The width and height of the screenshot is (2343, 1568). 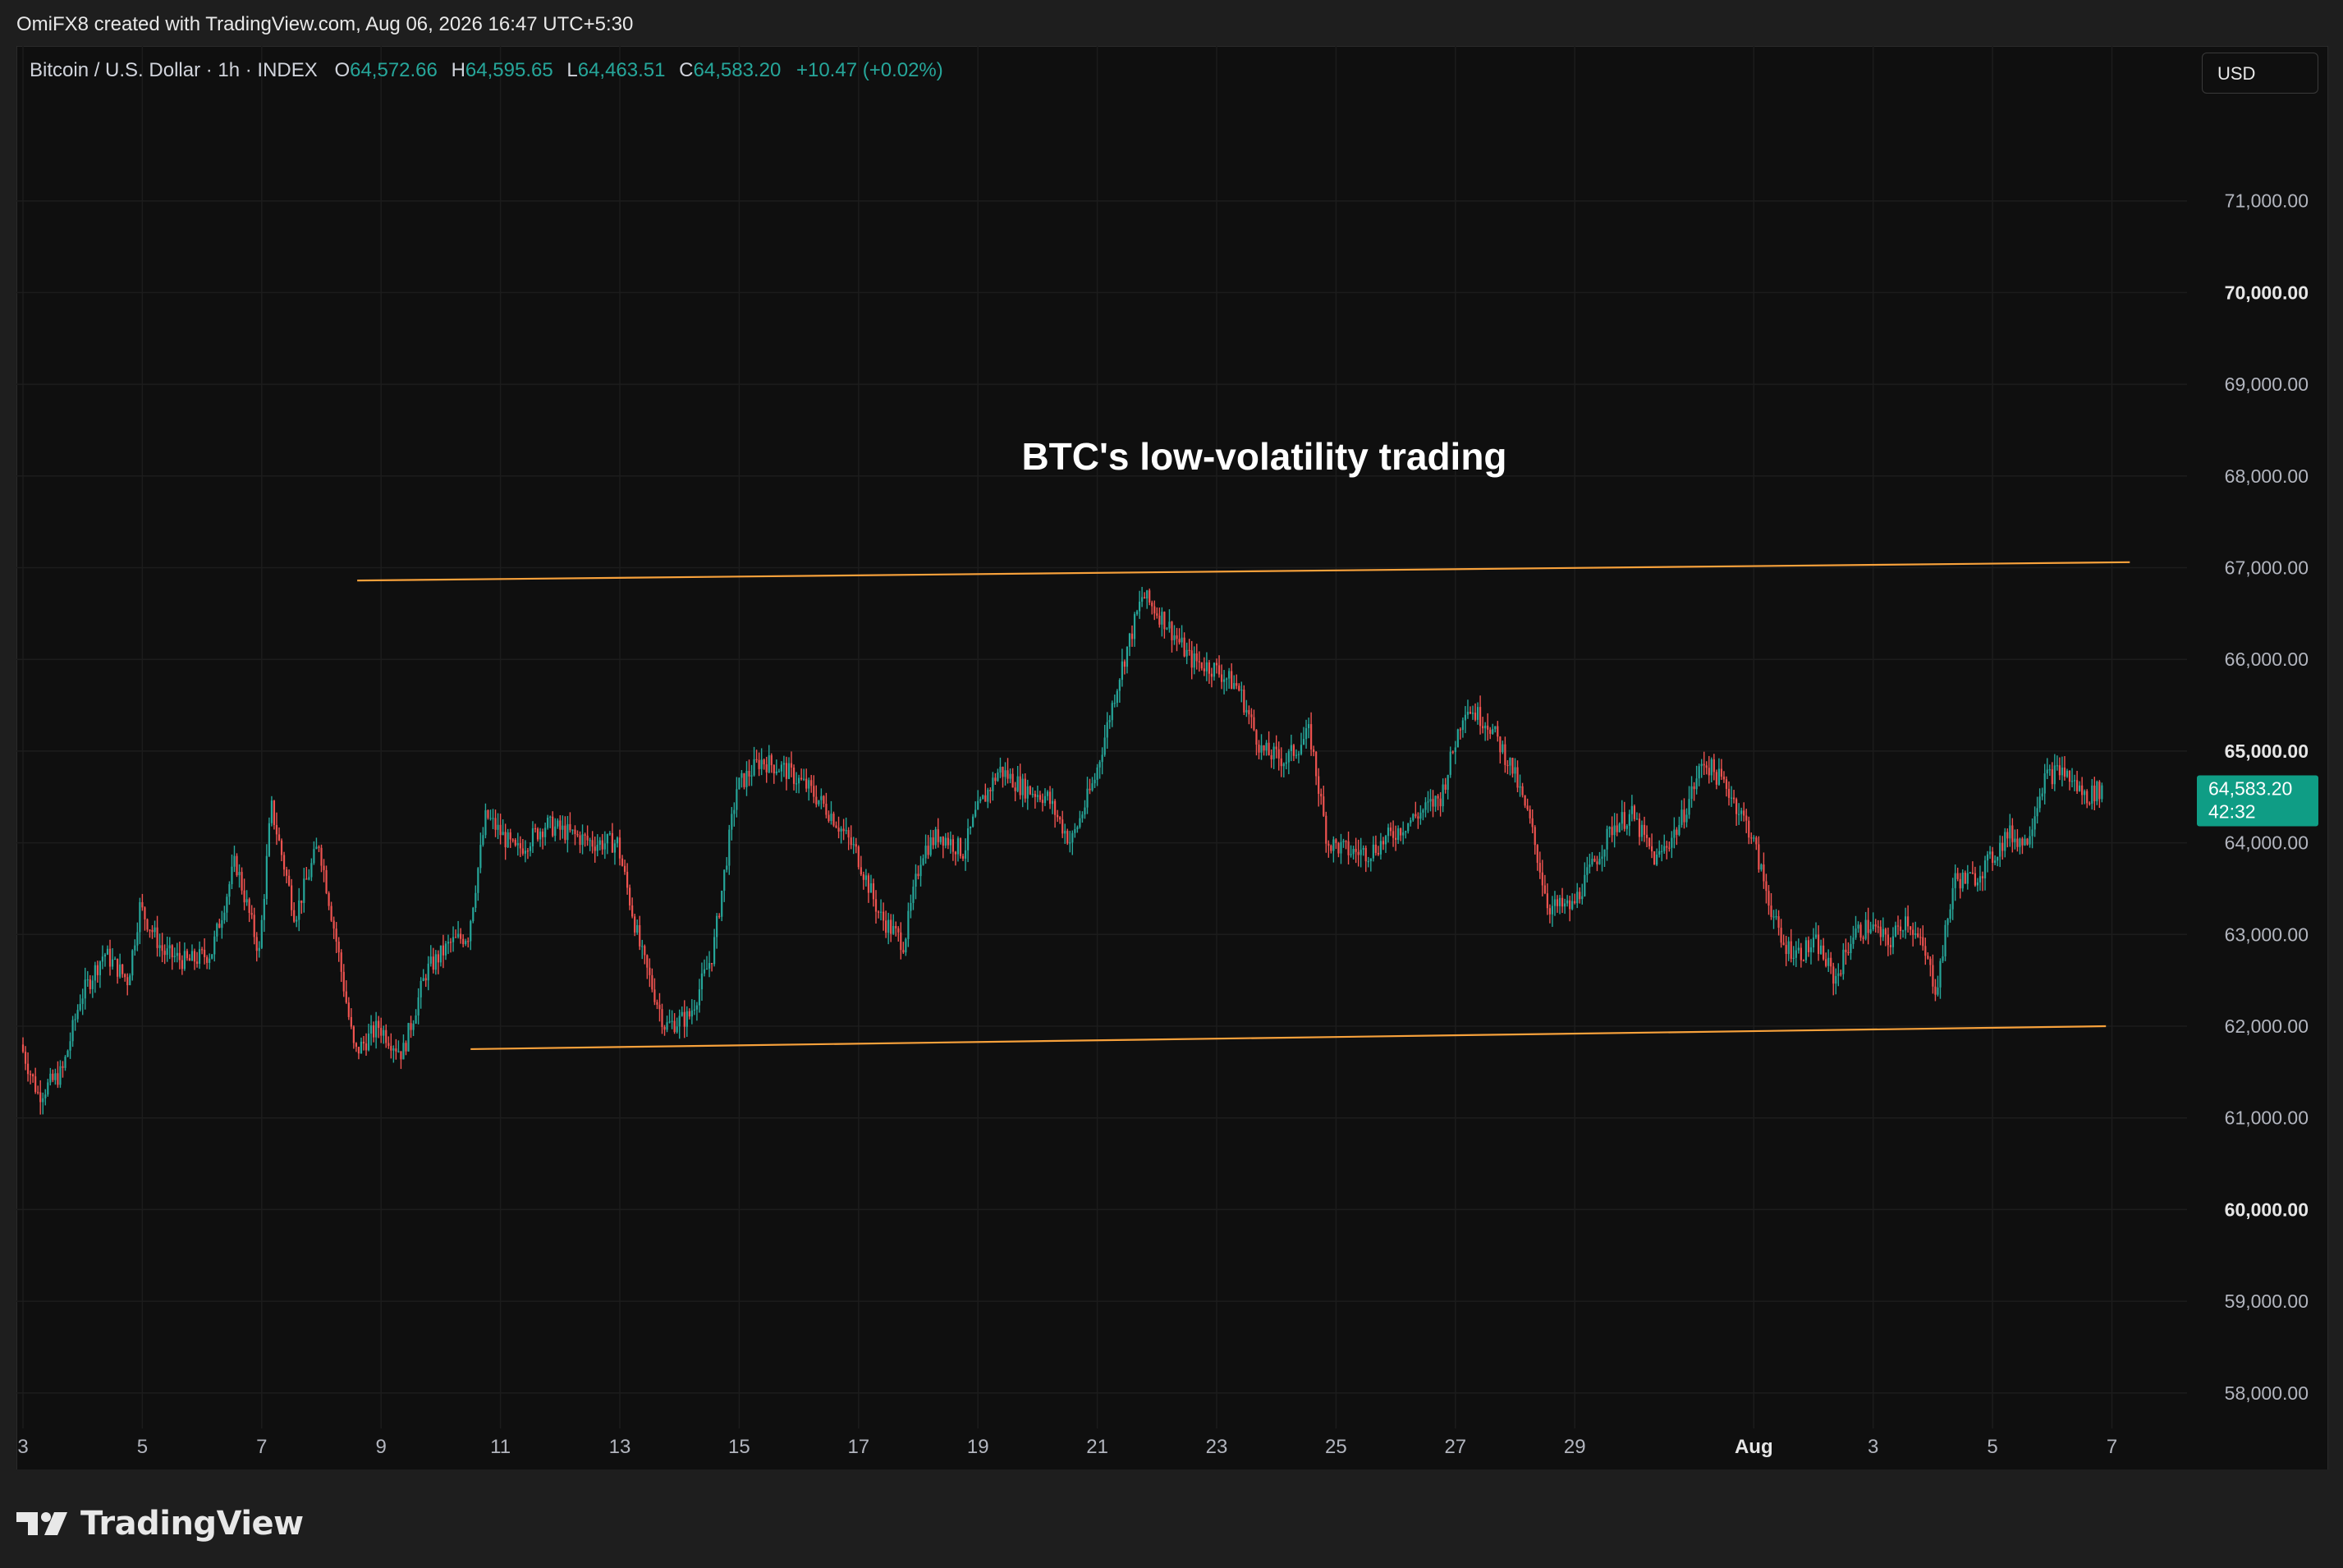 I want to click on tradingview-logo-icon, so click(x=41, y=1523).